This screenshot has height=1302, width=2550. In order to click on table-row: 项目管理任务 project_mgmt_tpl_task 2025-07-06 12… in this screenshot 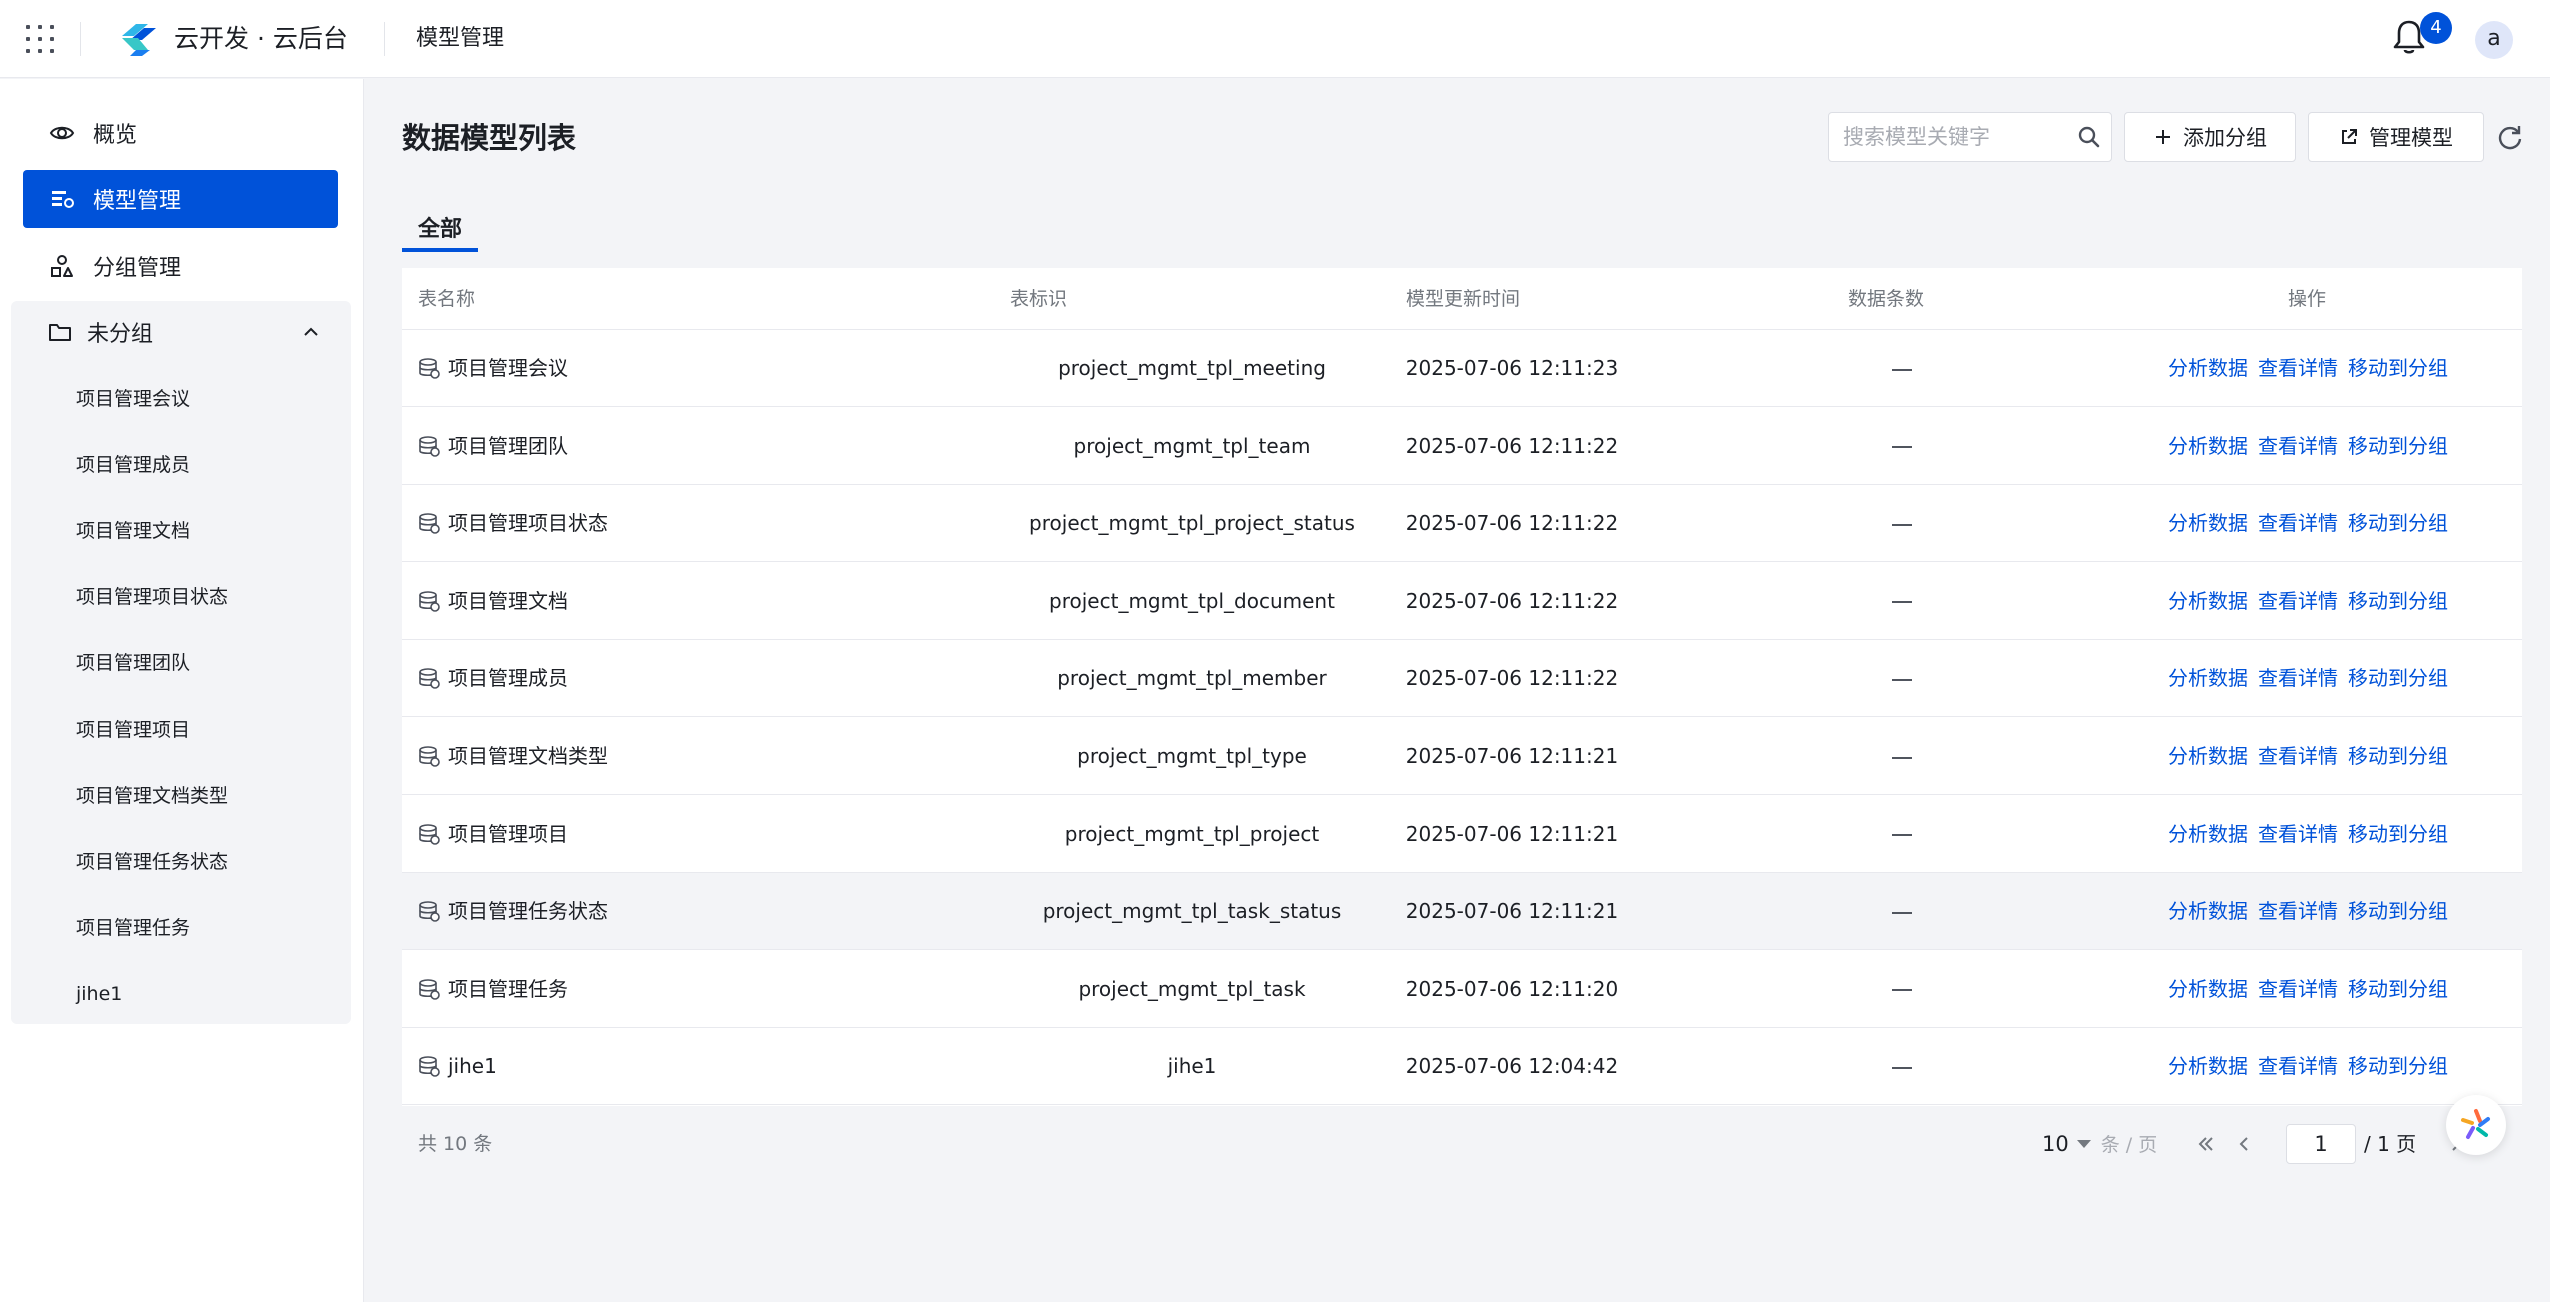, I will do `click(1462, 989)`.